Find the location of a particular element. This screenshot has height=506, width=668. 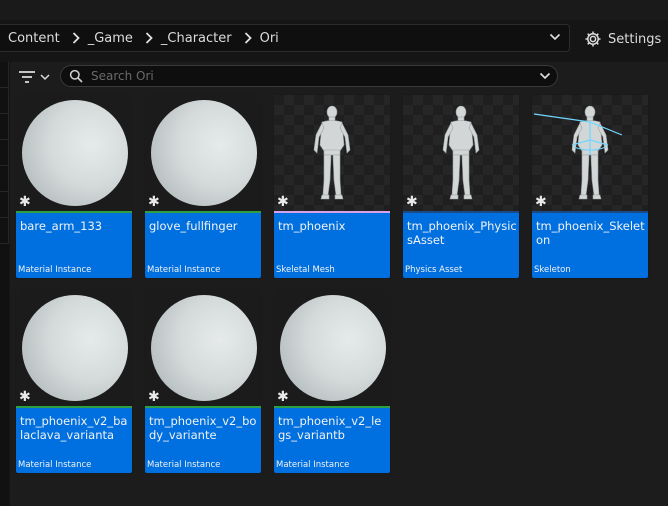

breadcrumb-item-content: Content is located at coordinates (30, 38).